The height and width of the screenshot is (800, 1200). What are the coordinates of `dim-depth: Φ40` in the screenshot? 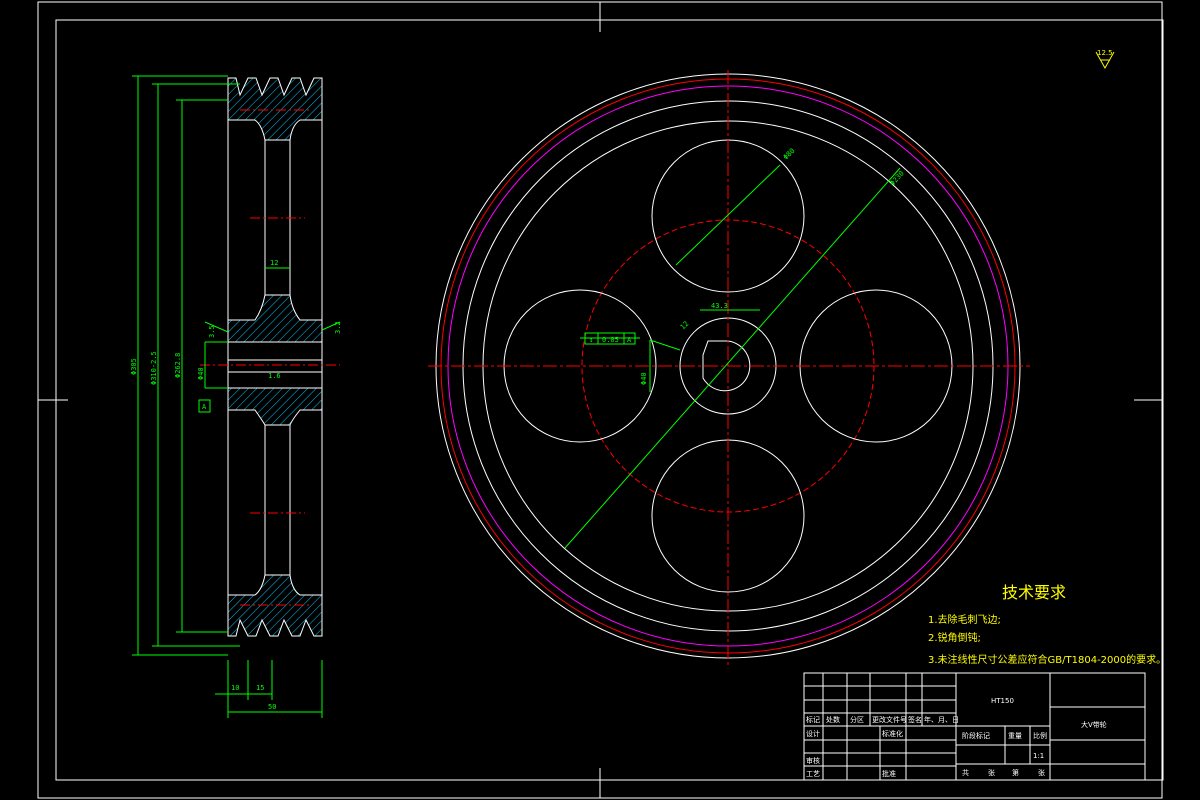 It's located at (644, 378).